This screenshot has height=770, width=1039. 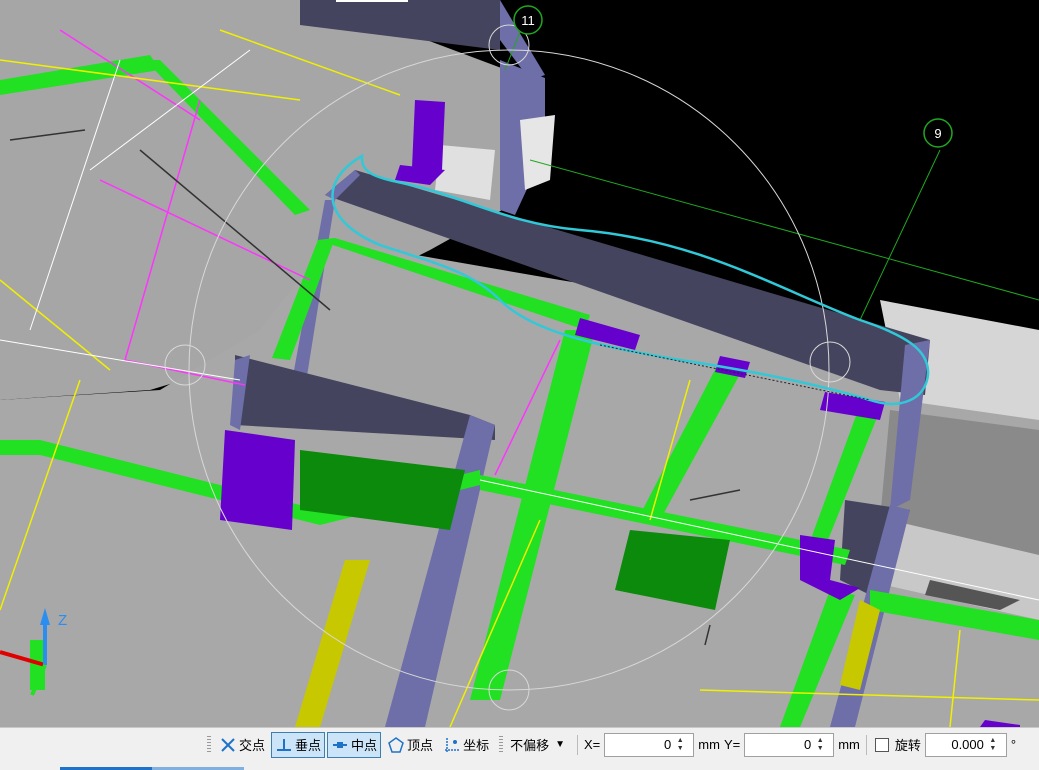 What do you see at coordinates (560, 744) in the screenshot?
I see `chevron-down-icon: ▼` at bounding box center [560, 744].